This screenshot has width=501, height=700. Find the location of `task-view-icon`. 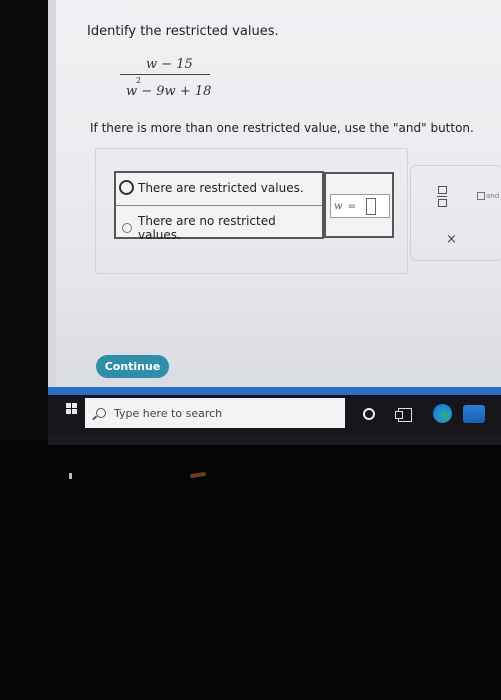

task-view-icon is located at coordinates (403, 415).